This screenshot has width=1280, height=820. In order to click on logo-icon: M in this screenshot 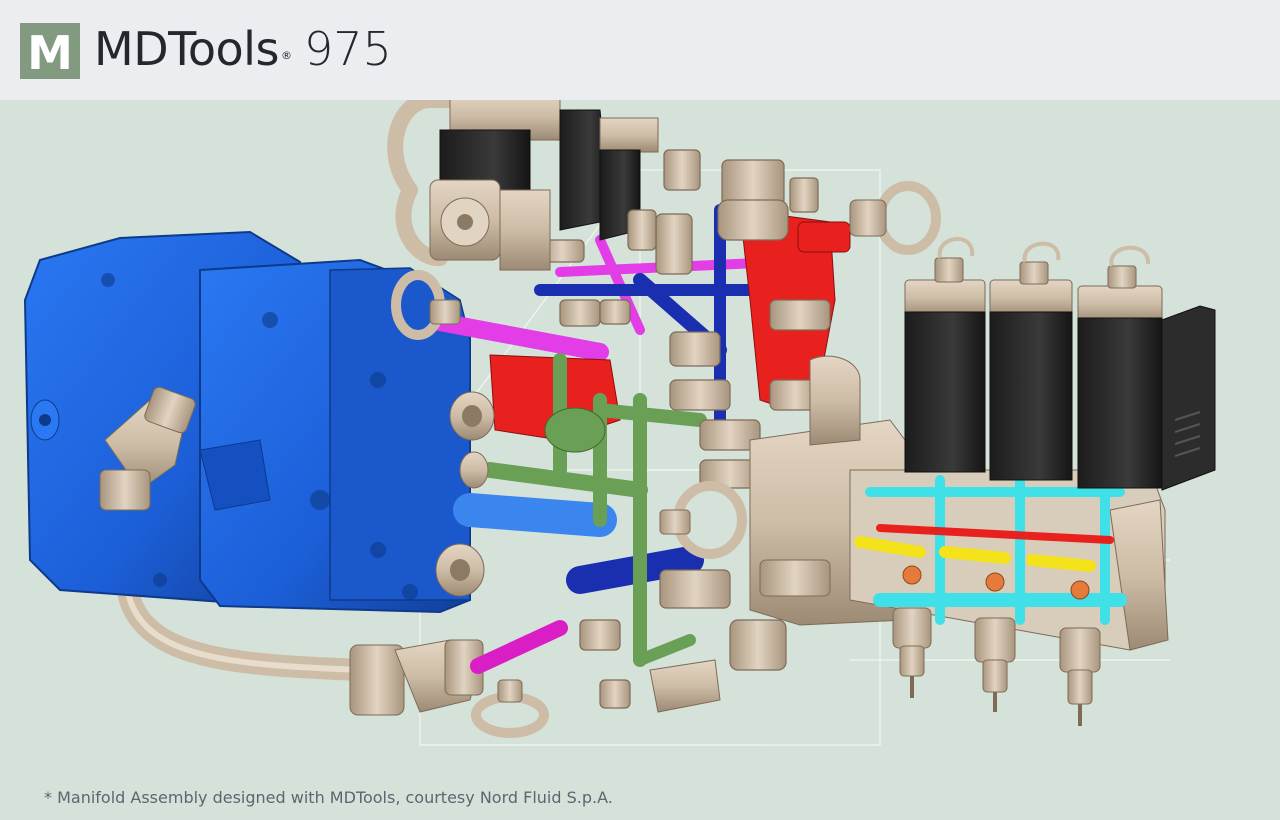, I will do `click(50, 51)`.